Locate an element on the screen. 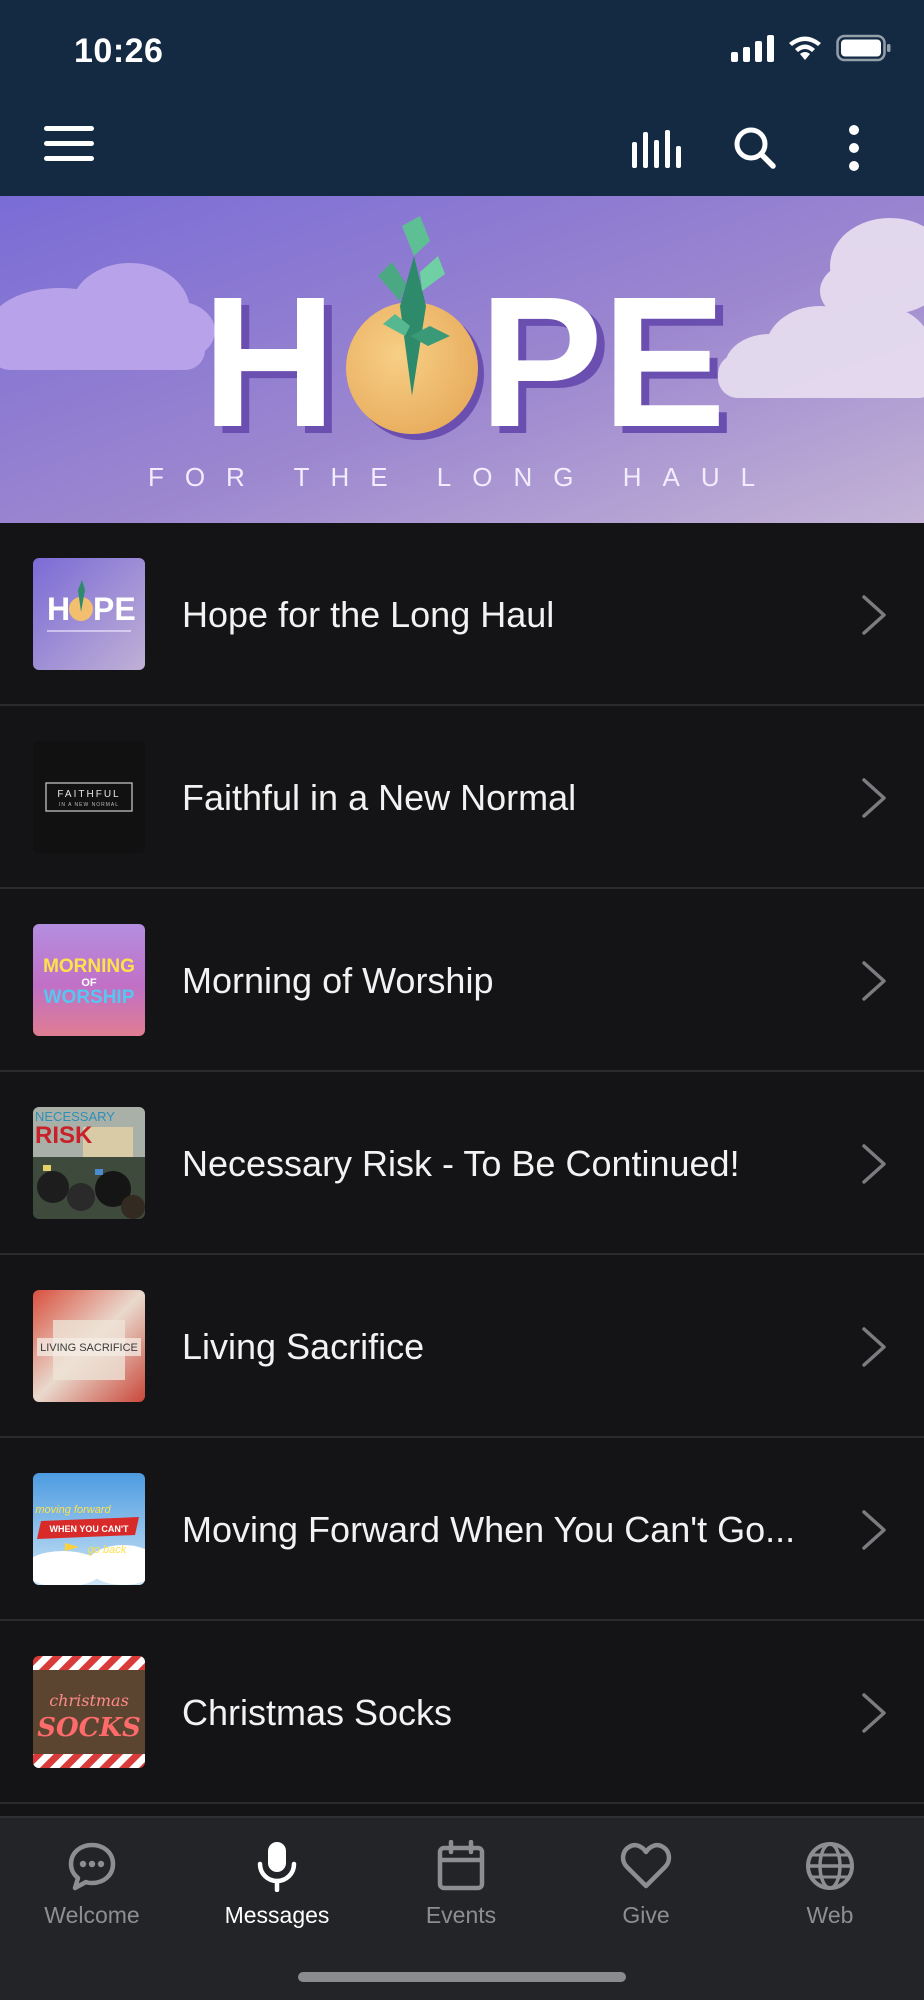 The image size is (924, 2000). svg-text: SOCKS is located at coordinates (89, 1728).